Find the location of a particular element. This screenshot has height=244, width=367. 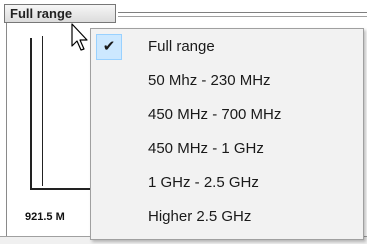

menu-item-1-2-5-ghz: 1 GHz - 2.5 GHz is located at coordinates (227, 183).